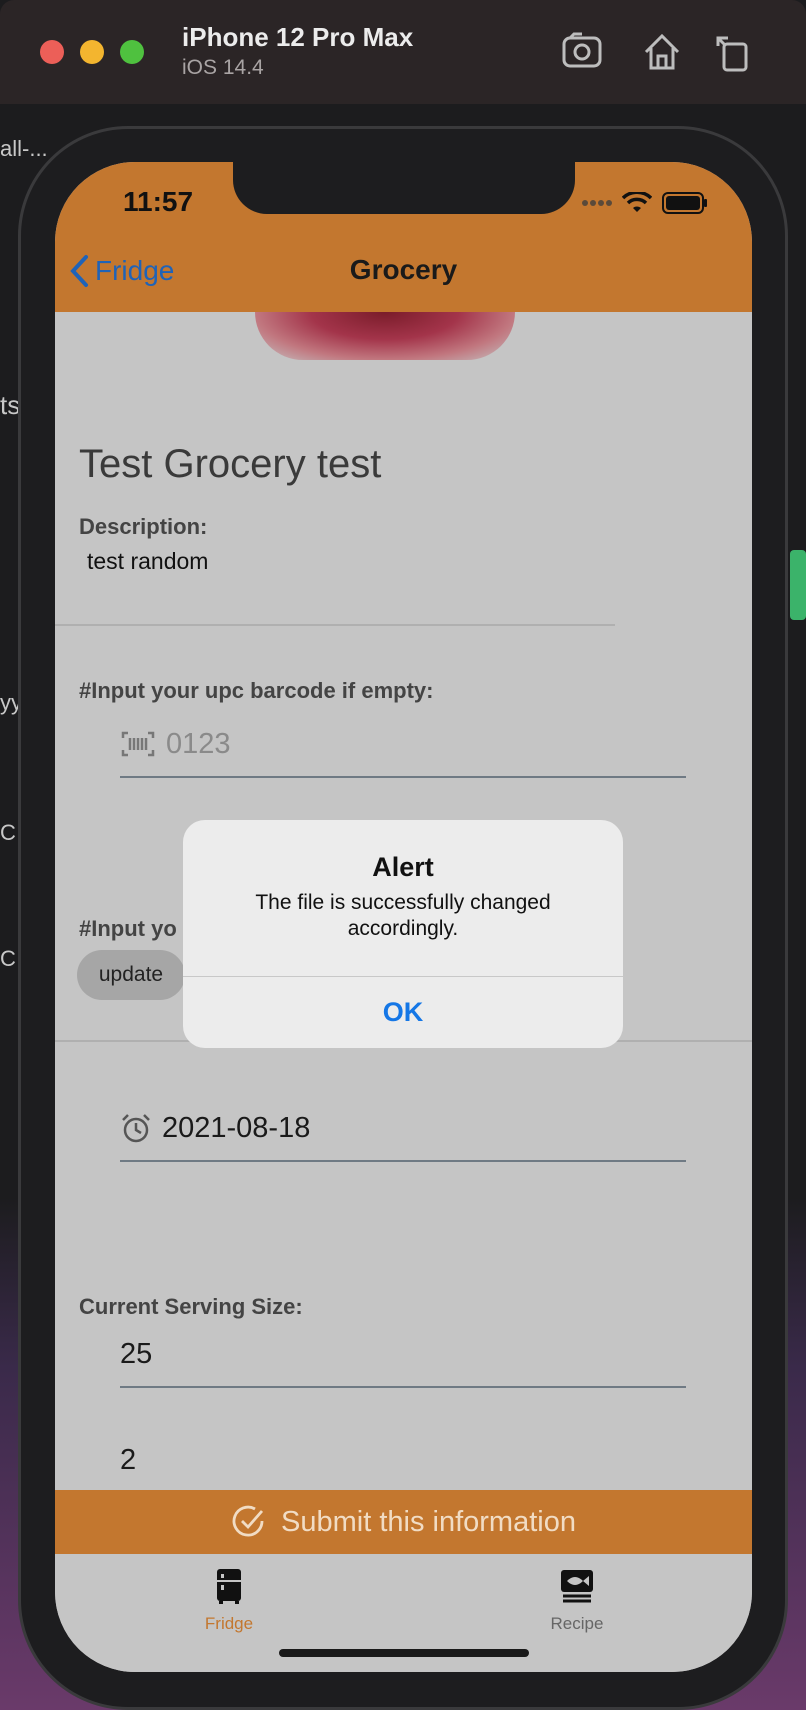 The width and height of the screenshot is (806, 1710). Describe the element at coordinates (403, 1012) in the screenshot. I see `alert-ok-button: OK` at that location.